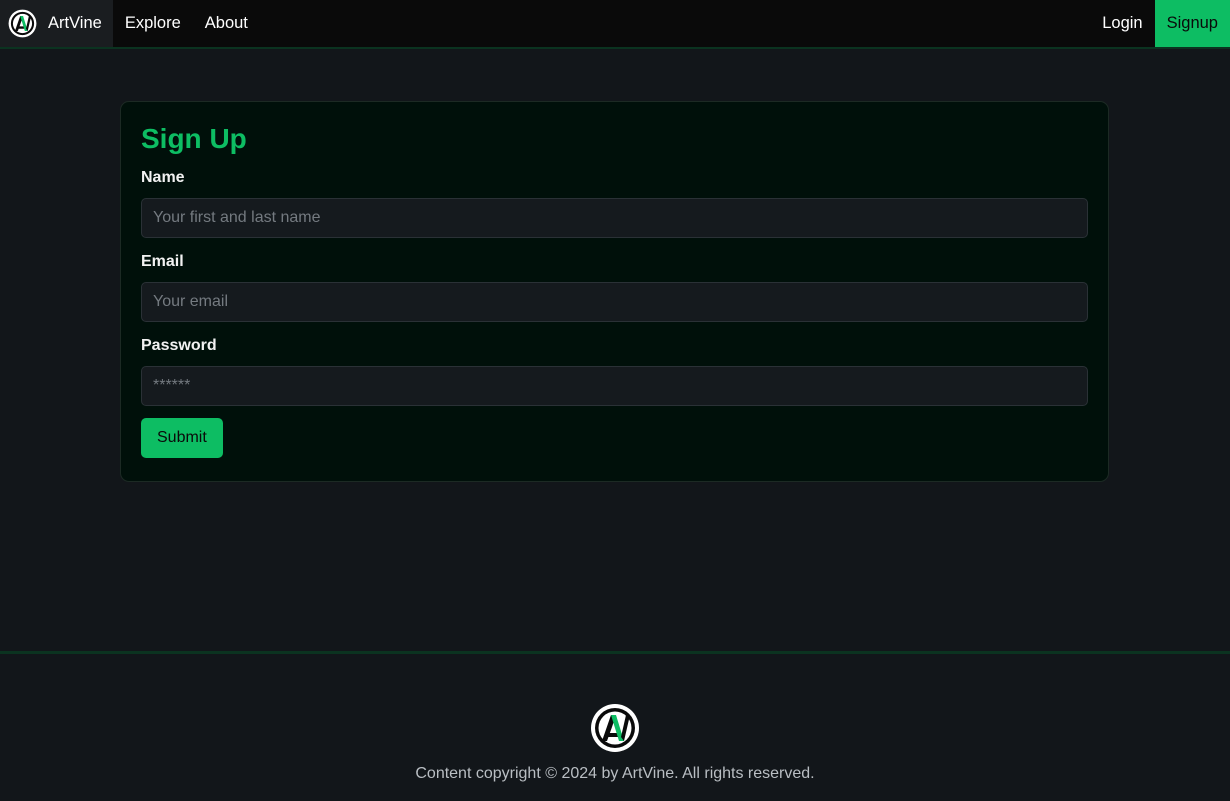 This screenshot has height=801, width=1230. I want to click on navbar-left: ArtVine Explore About, so click(130, 23).